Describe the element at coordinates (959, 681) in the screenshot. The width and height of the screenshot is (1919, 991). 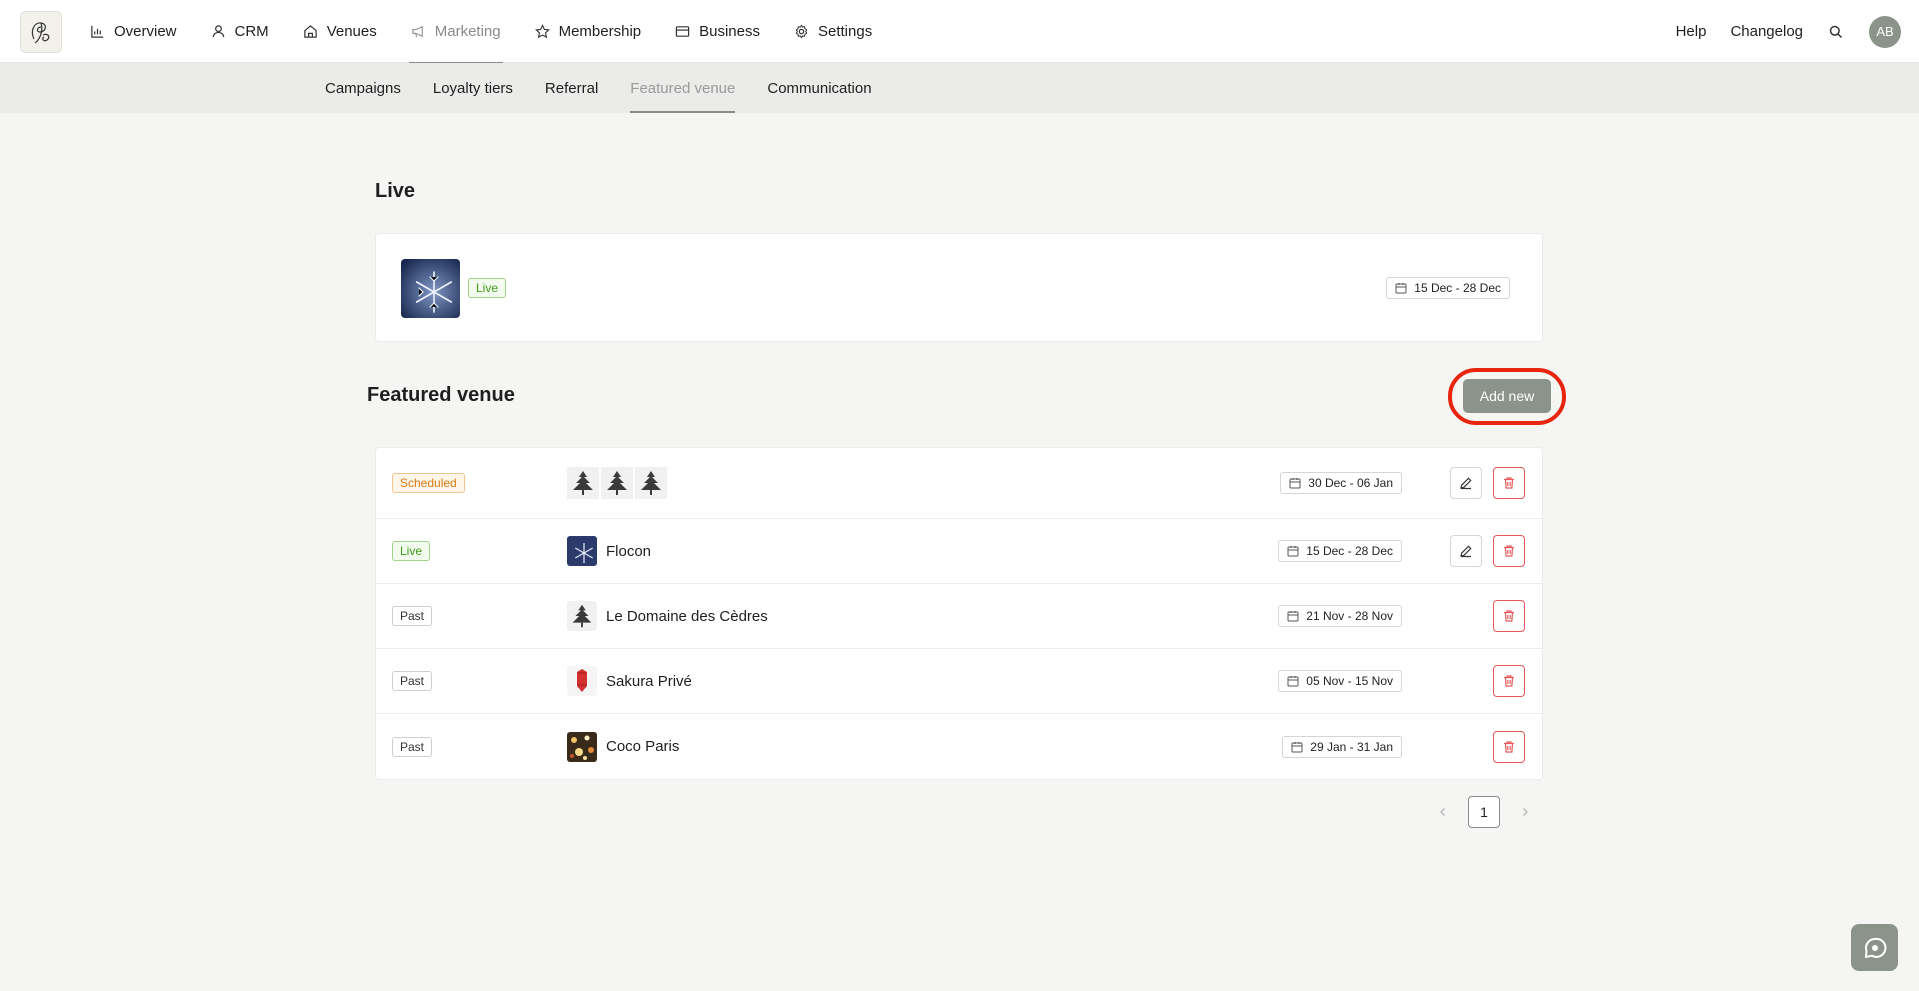
I see `table-row: Past Sakura Privé 05 Nov - 15 Nov` at that location.